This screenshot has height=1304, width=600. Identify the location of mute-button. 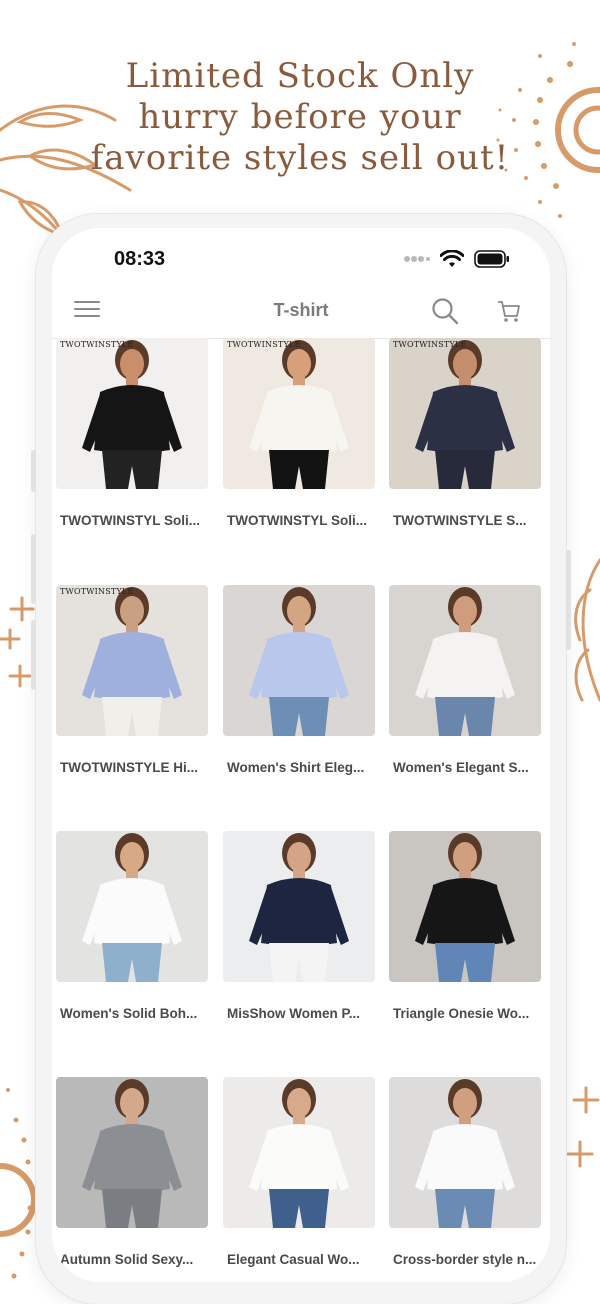
(33, 655).